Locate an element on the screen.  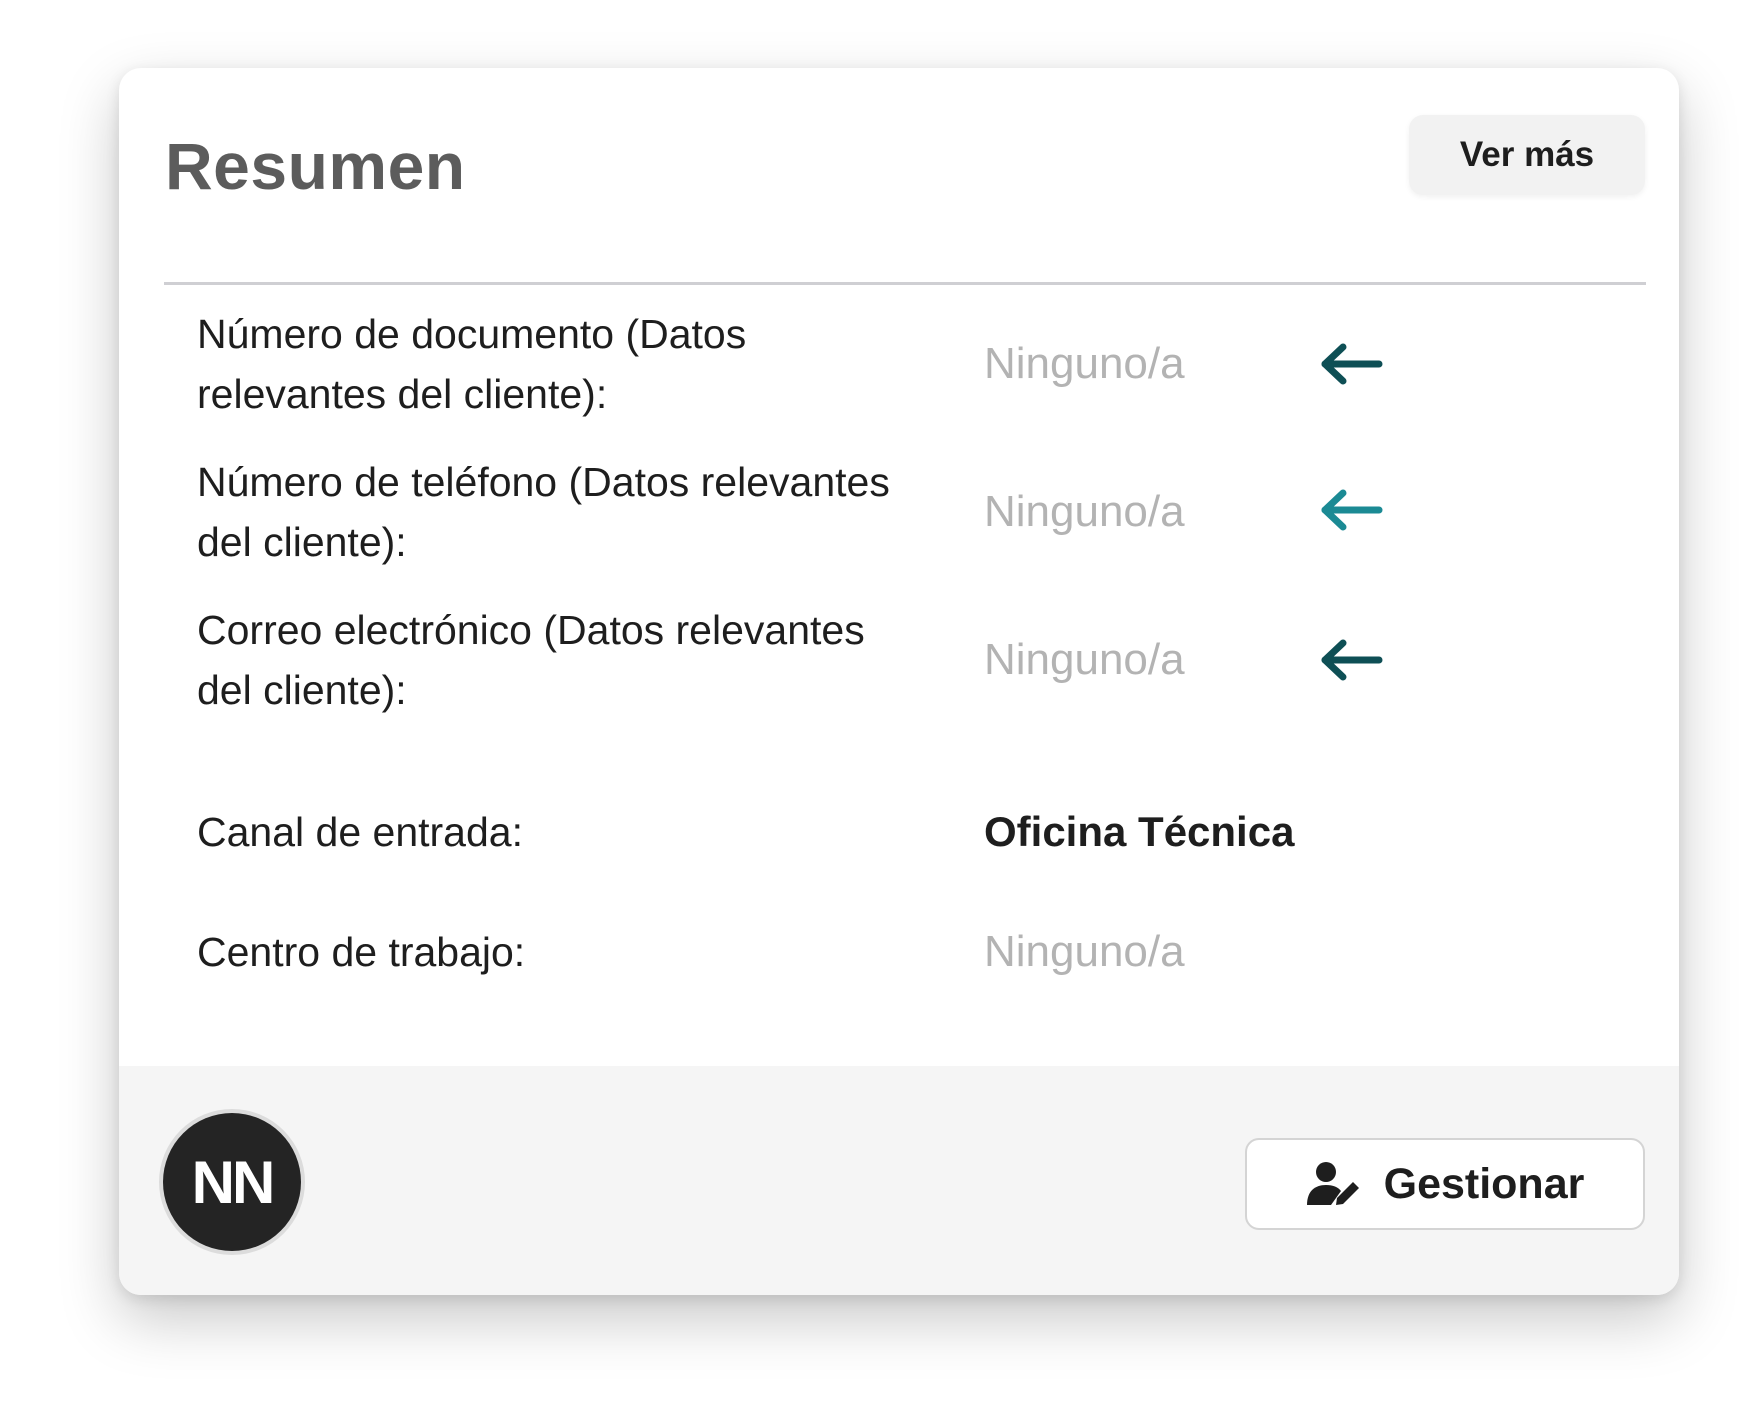
ver-mas-button: Ver más is located at coordinates (1527, 155).